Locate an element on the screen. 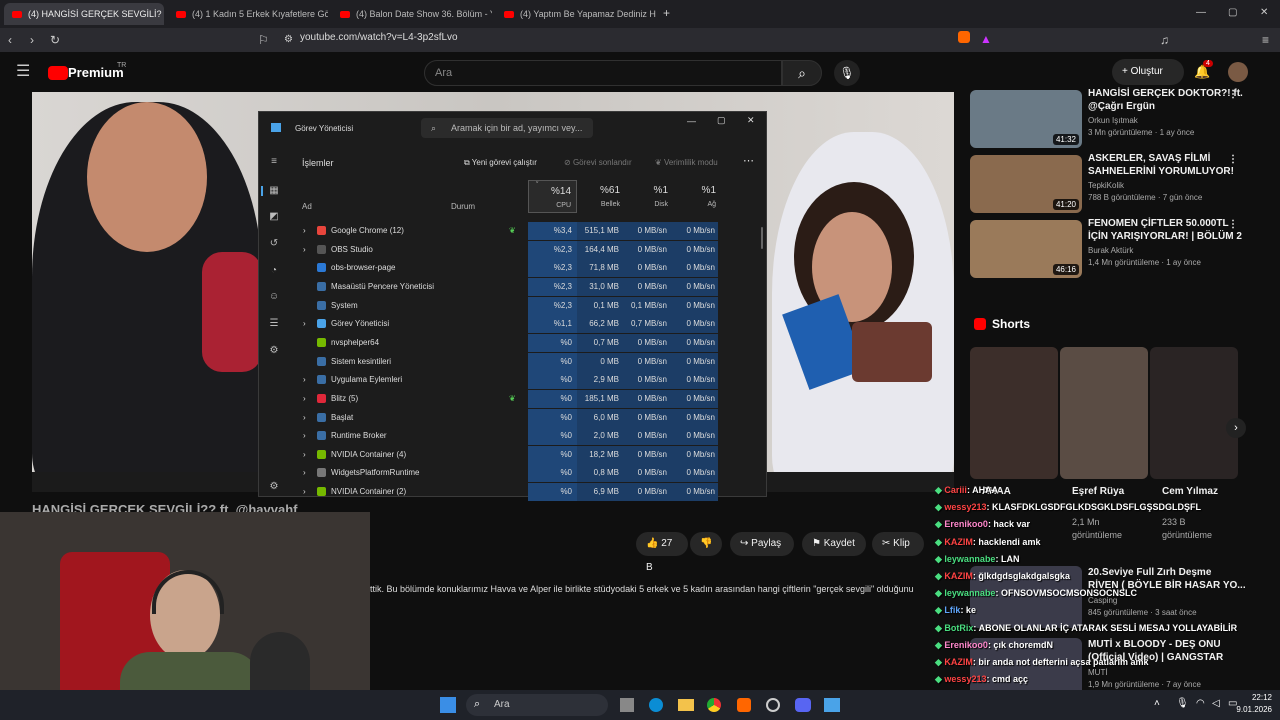  dislike-button: 👎 is located at coordinates (706, 544).